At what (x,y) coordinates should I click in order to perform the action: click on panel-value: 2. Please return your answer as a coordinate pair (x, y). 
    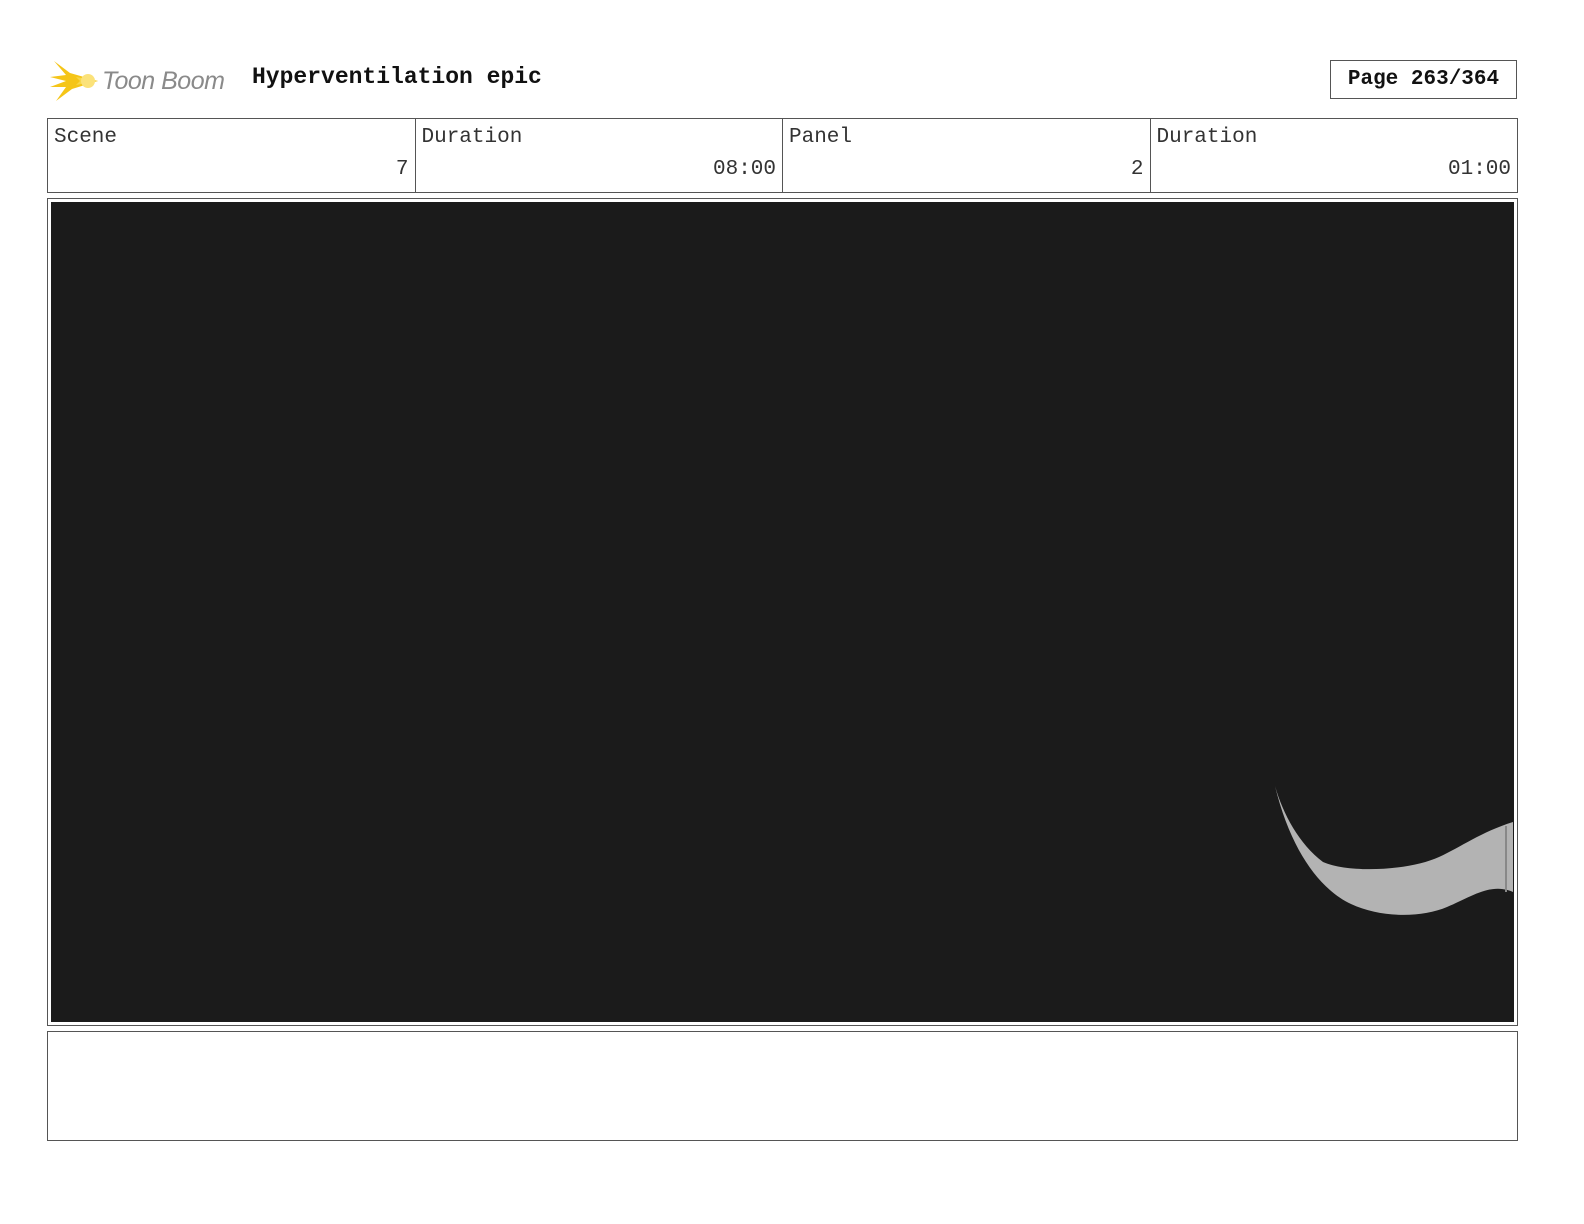
    Looking at the image, I should click on (1137, 169).